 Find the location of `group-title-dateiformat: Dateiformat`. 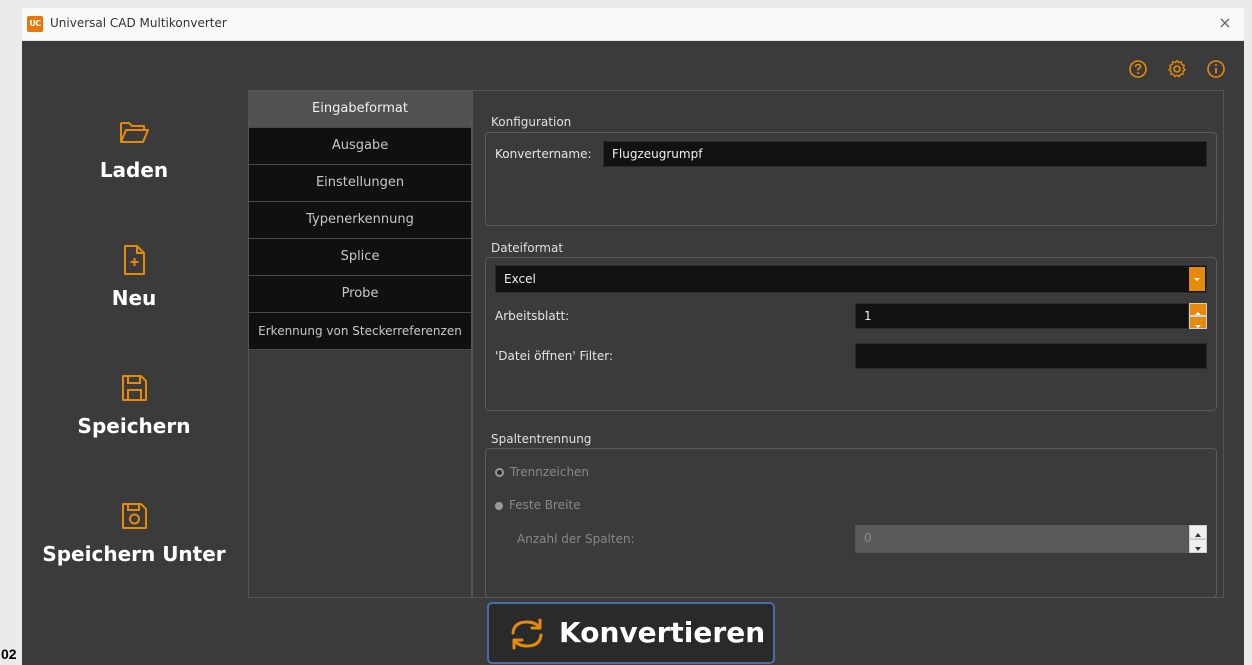

group-title-dateiformat: Dateiformat is located at coordinates (527, 248).